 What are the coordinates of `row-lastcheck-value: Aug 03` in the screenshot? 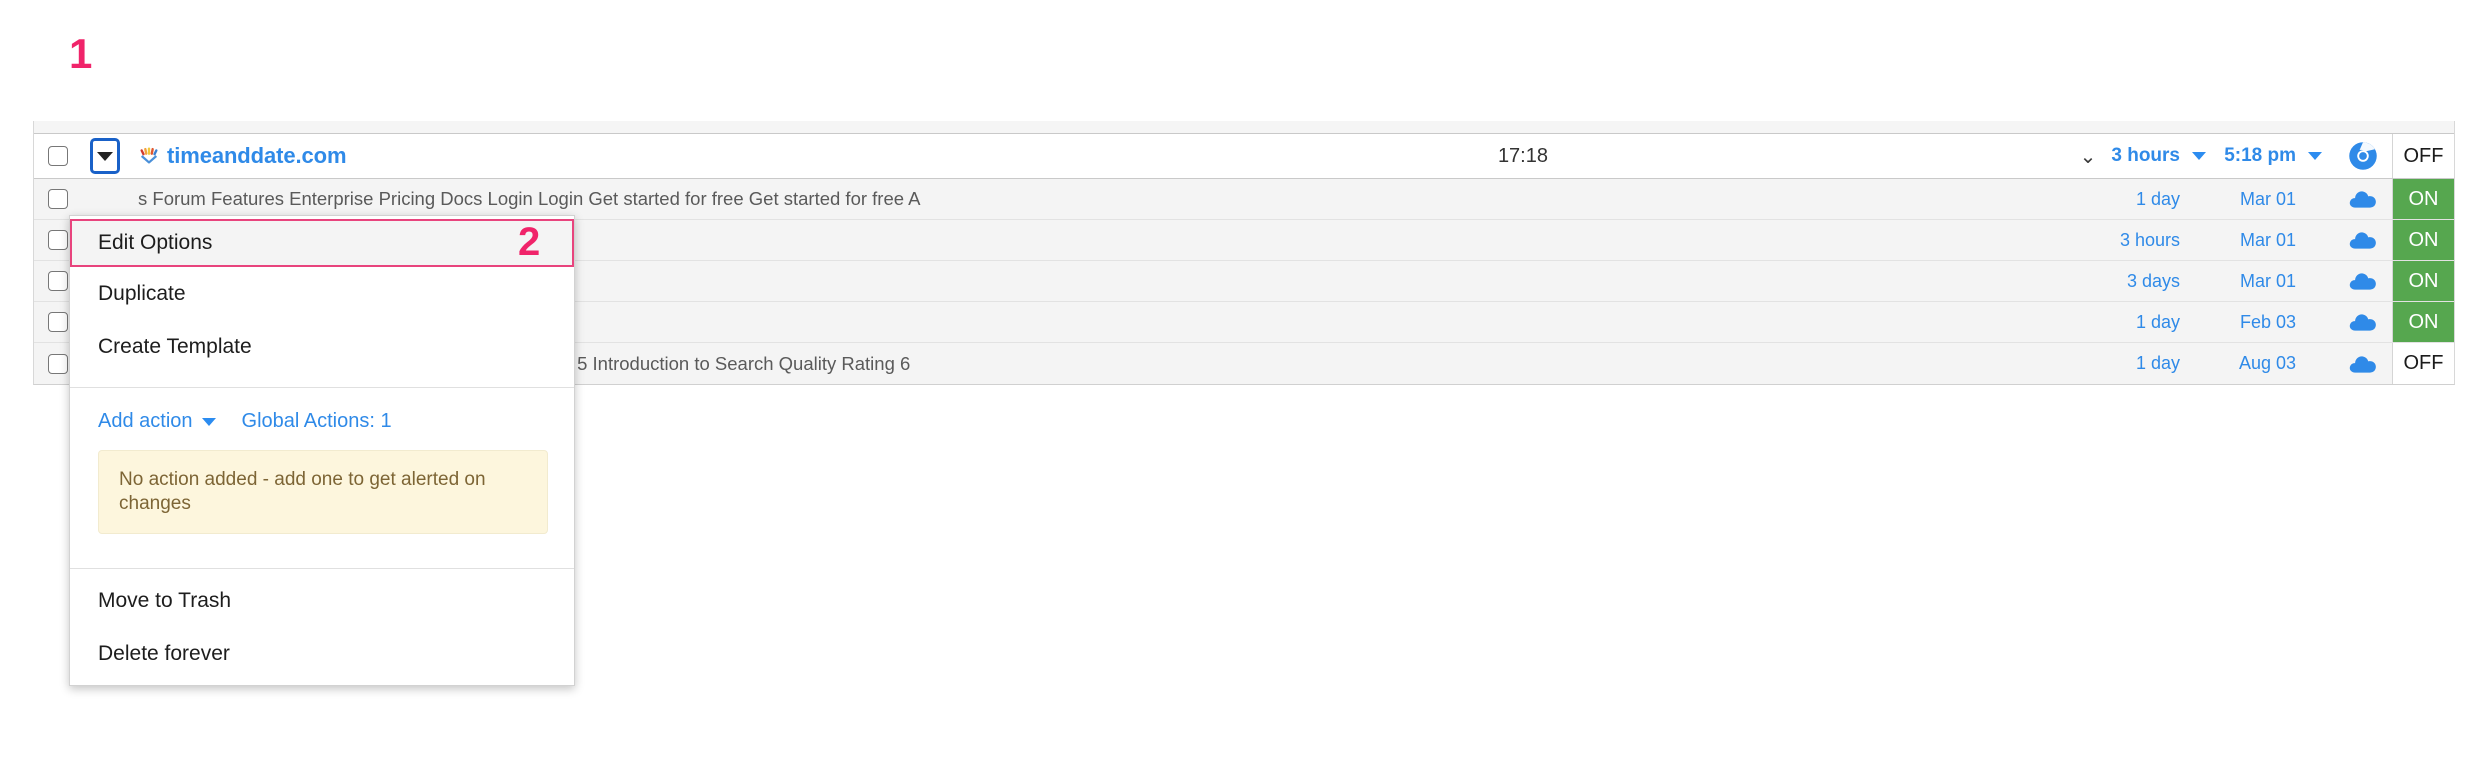 It's located at (2267, 363).